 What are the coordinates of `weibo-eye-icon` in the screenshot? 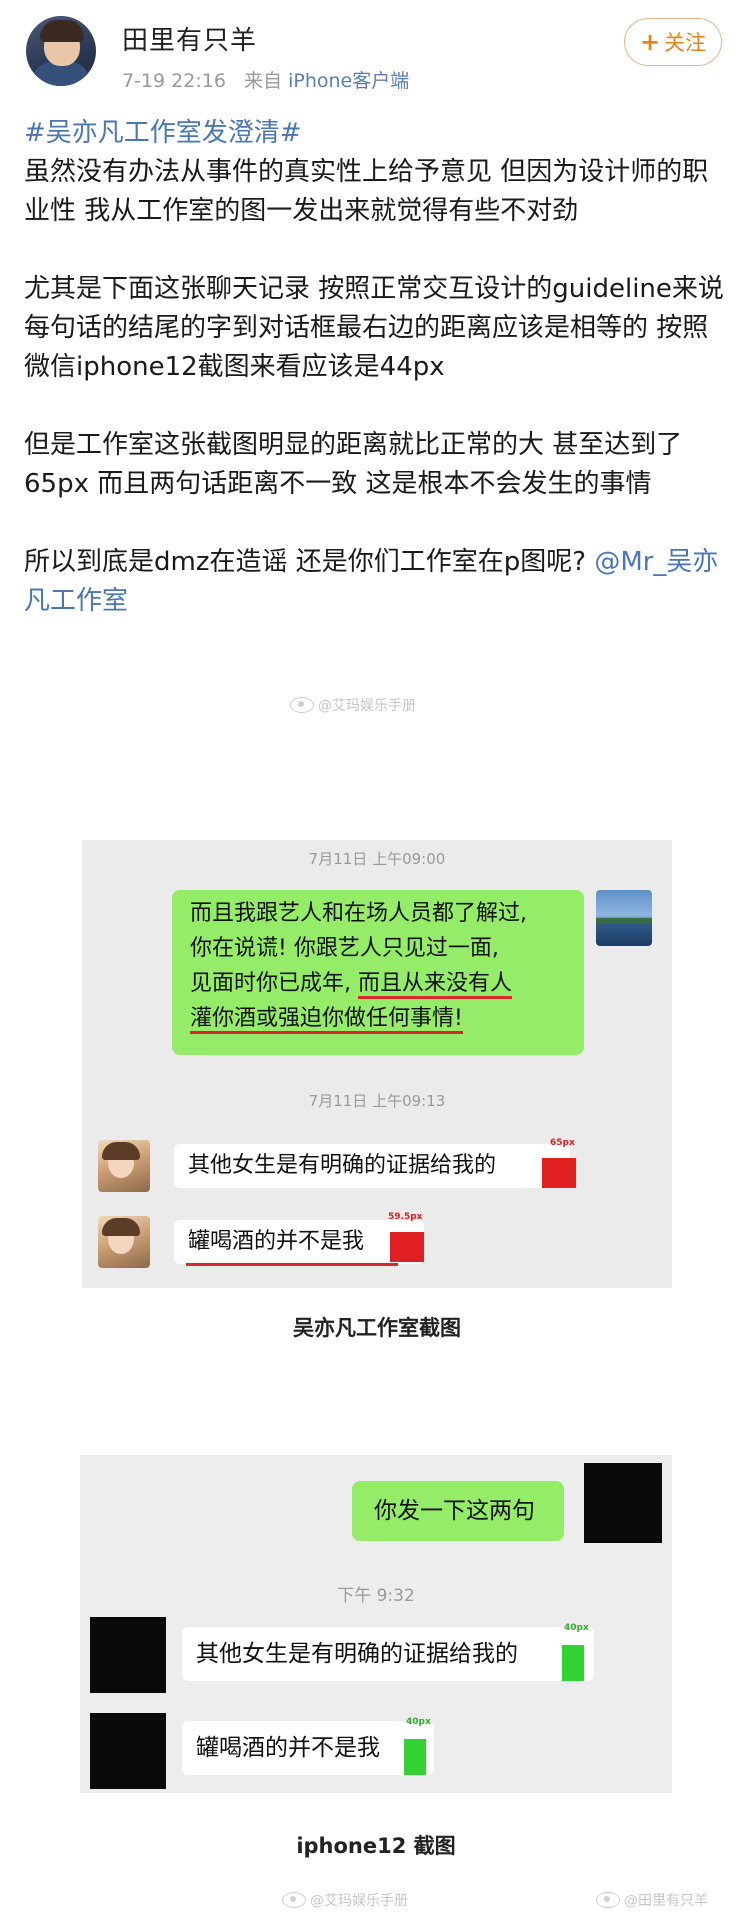 It's located at (302, 705).